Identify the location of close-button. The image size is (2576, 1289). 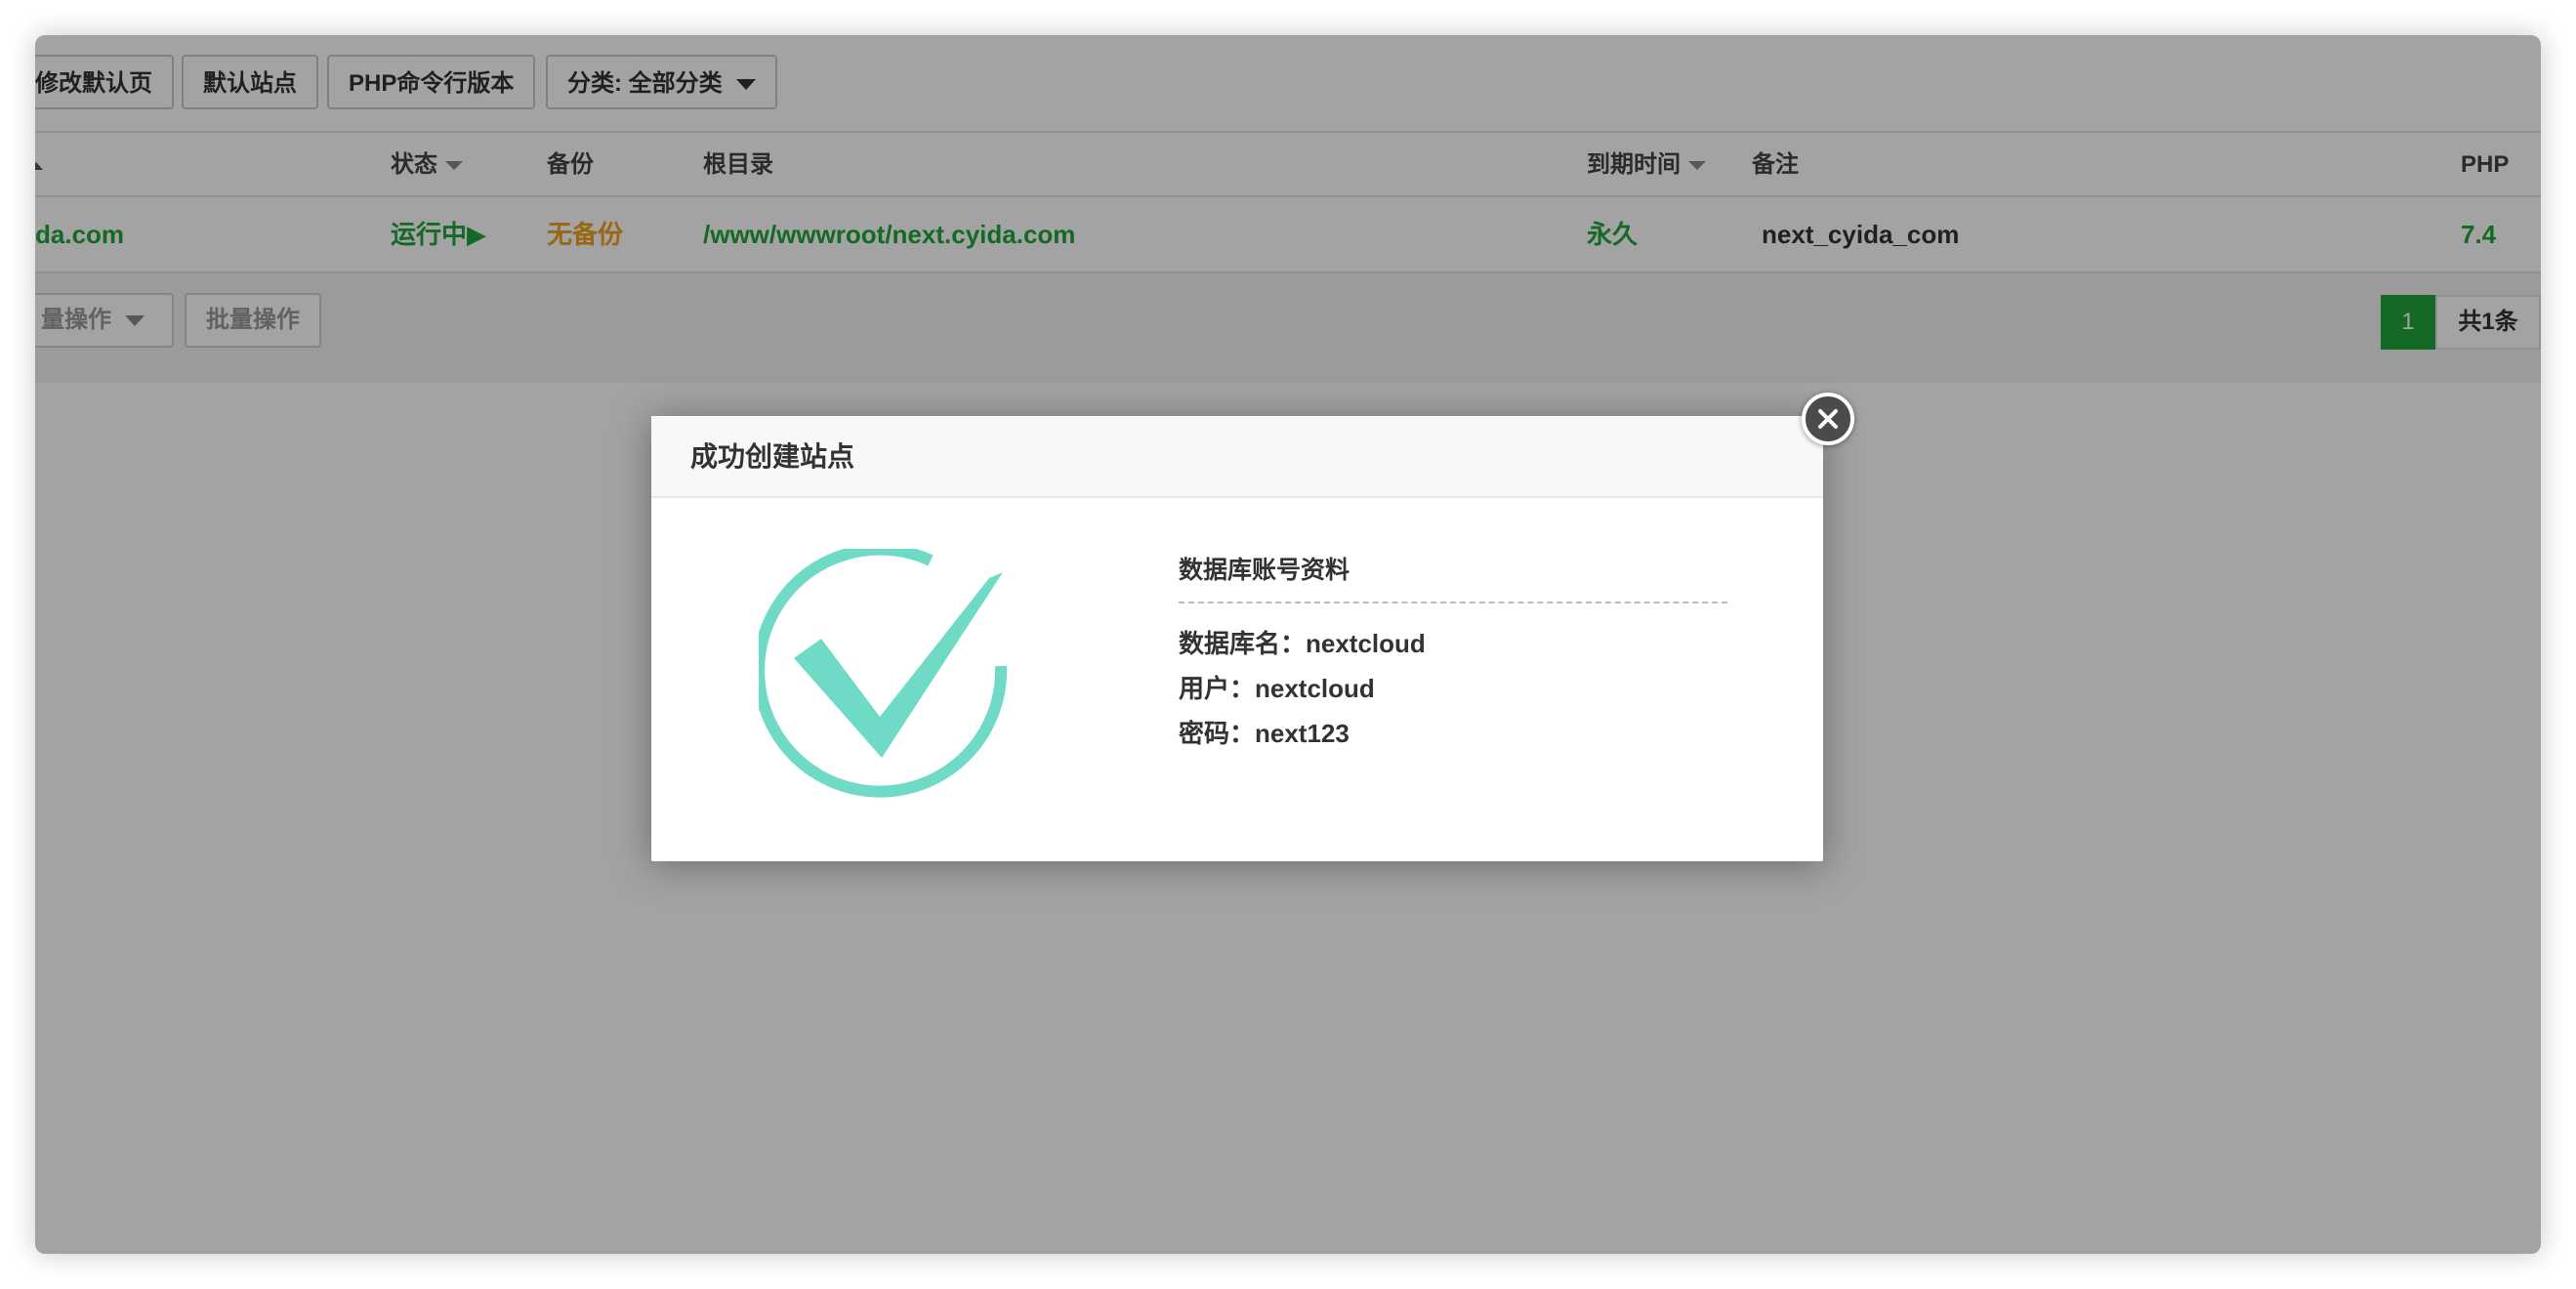
(1828, 419).